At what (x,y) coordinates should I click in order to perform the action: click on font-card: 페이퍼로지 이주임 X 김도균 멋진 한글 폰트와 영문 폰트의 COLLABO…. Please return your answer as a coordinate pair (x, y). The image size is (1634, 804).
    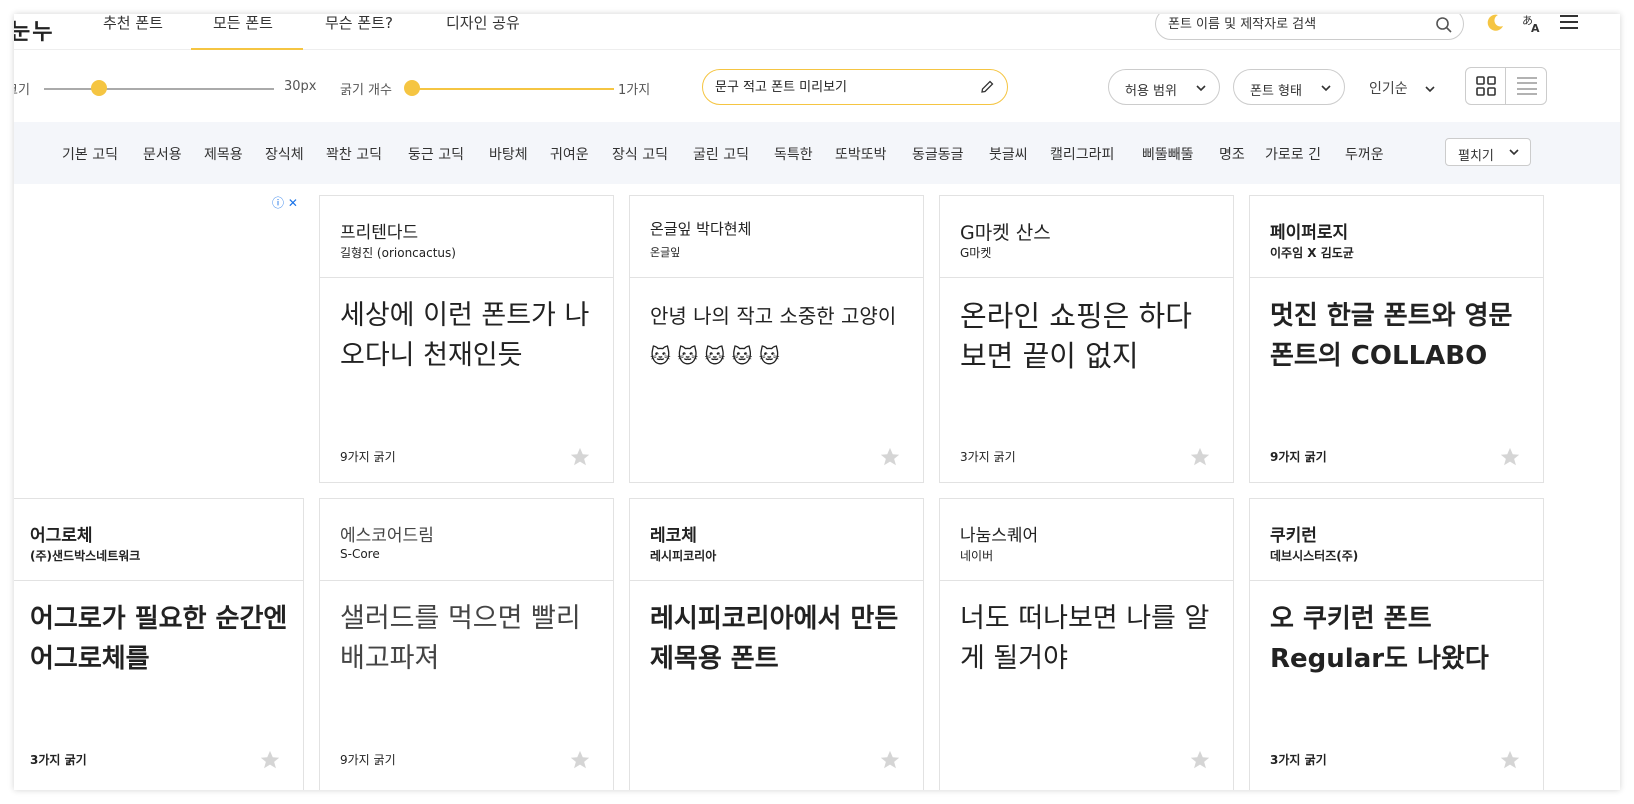
    Looking at the image, I should click on (1396, 339).